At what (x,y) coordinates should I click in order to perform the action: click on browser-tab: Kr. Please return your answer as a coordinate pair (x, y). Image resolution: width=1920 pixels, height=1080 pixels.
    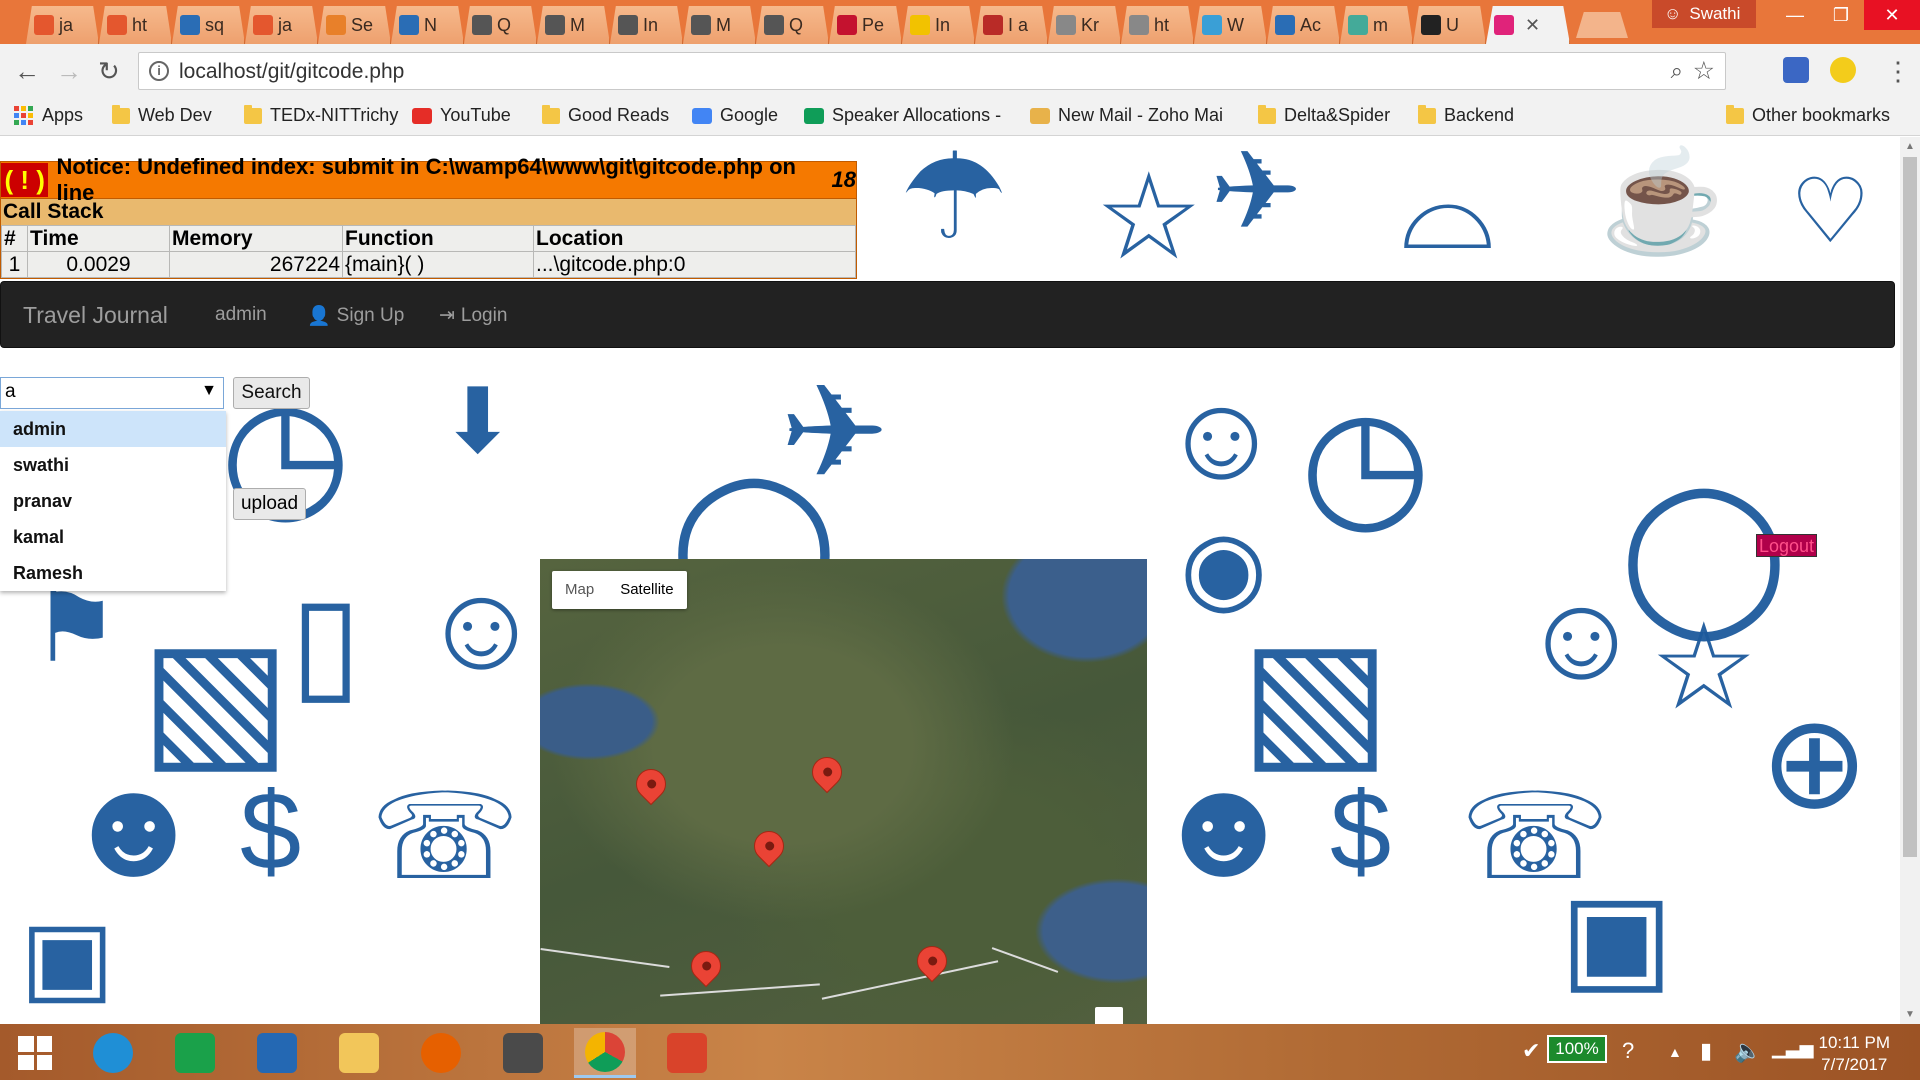
    Looking at the image, I should click on (1084, 25).